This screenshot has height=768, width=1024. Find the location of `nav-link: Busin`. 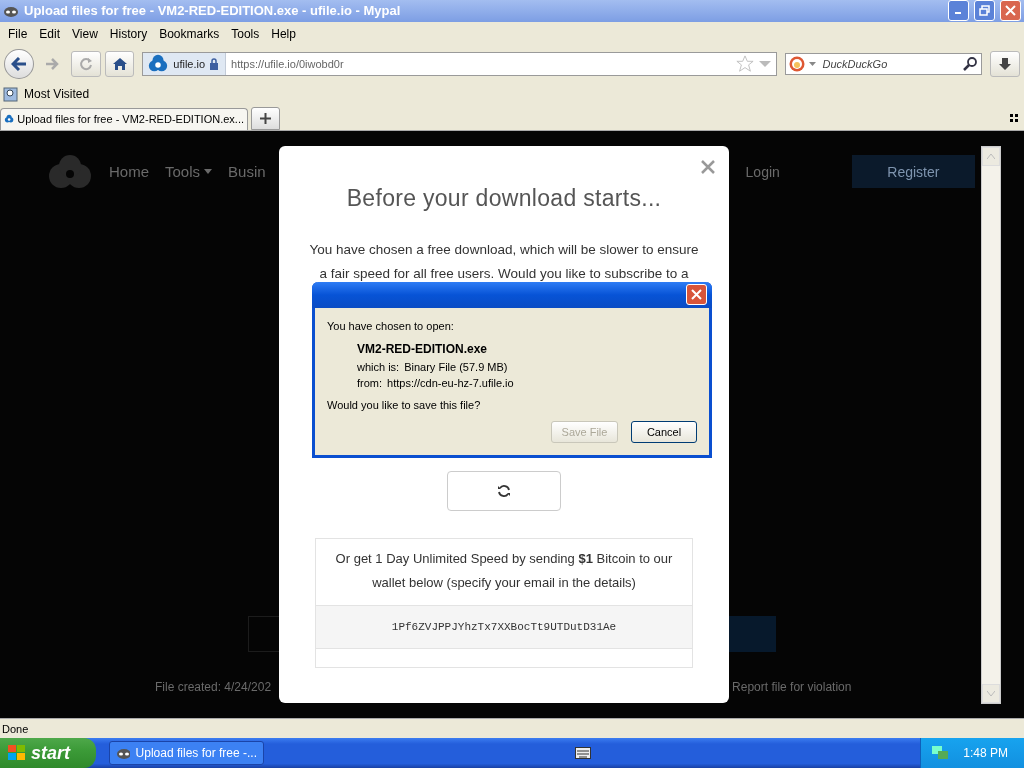

nav-link: Busin is located at coordinates (247, 172).